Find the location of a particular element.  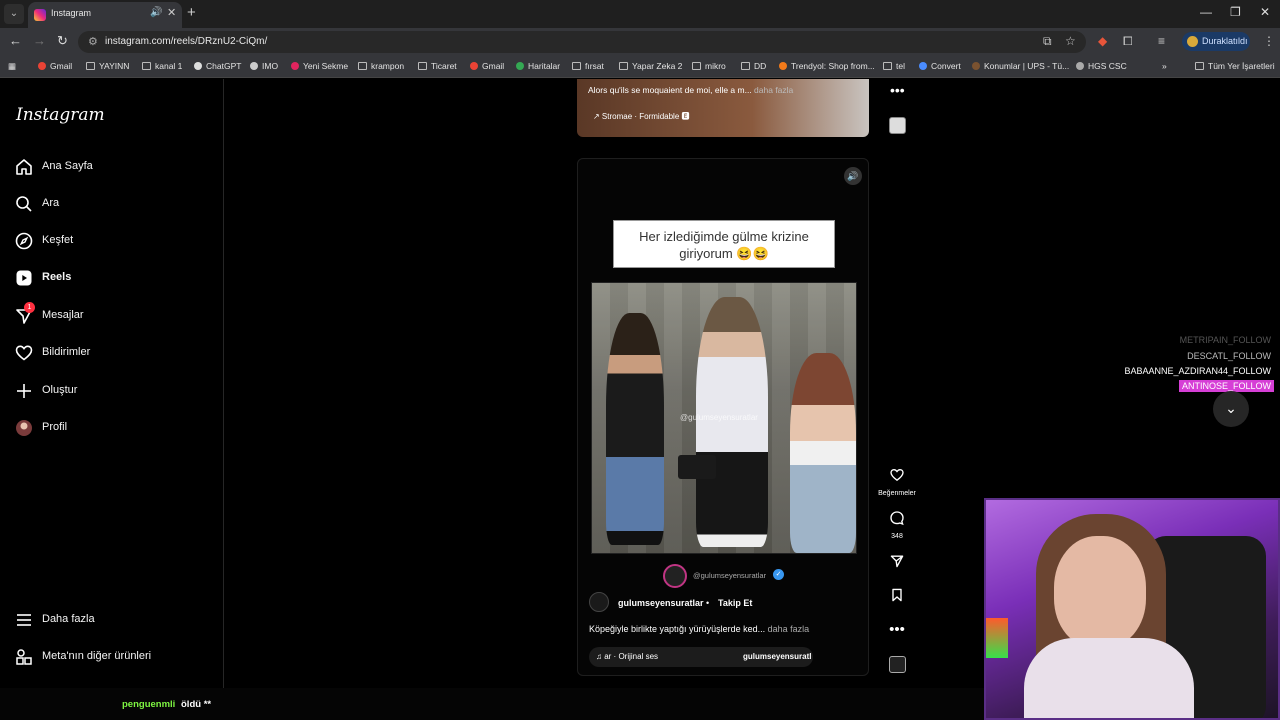

creator-watermark: @gulumseyensuratlar ✓ is located at coordinates (733, 576).